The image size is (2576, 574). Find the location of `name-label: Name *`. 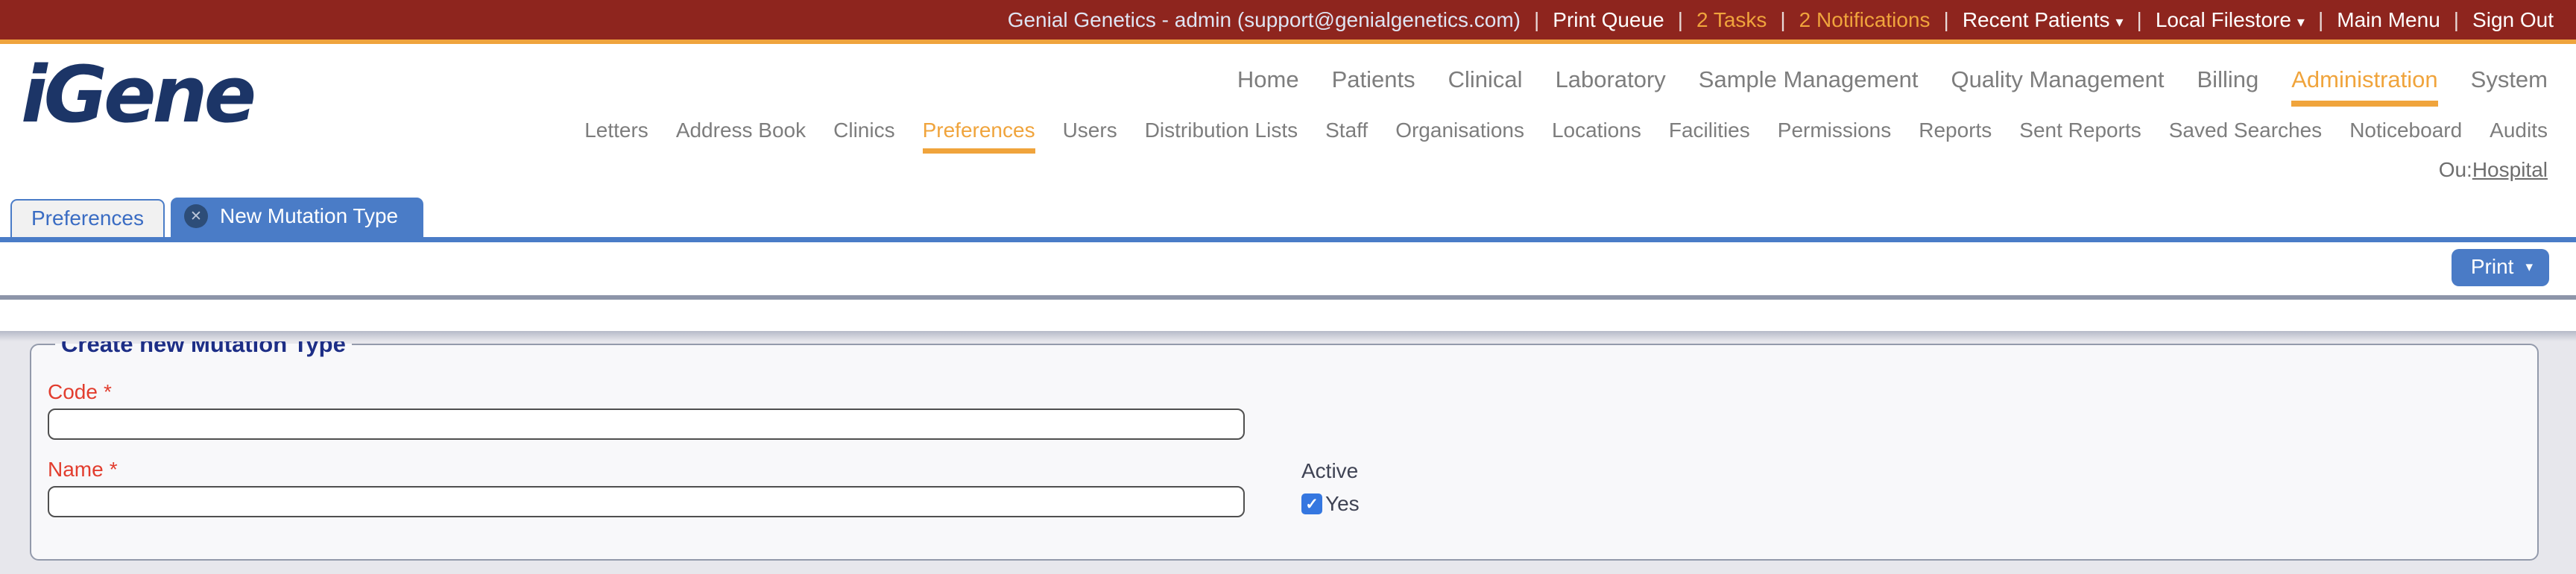

name-label: Name * is located at coordinates (83, 470).